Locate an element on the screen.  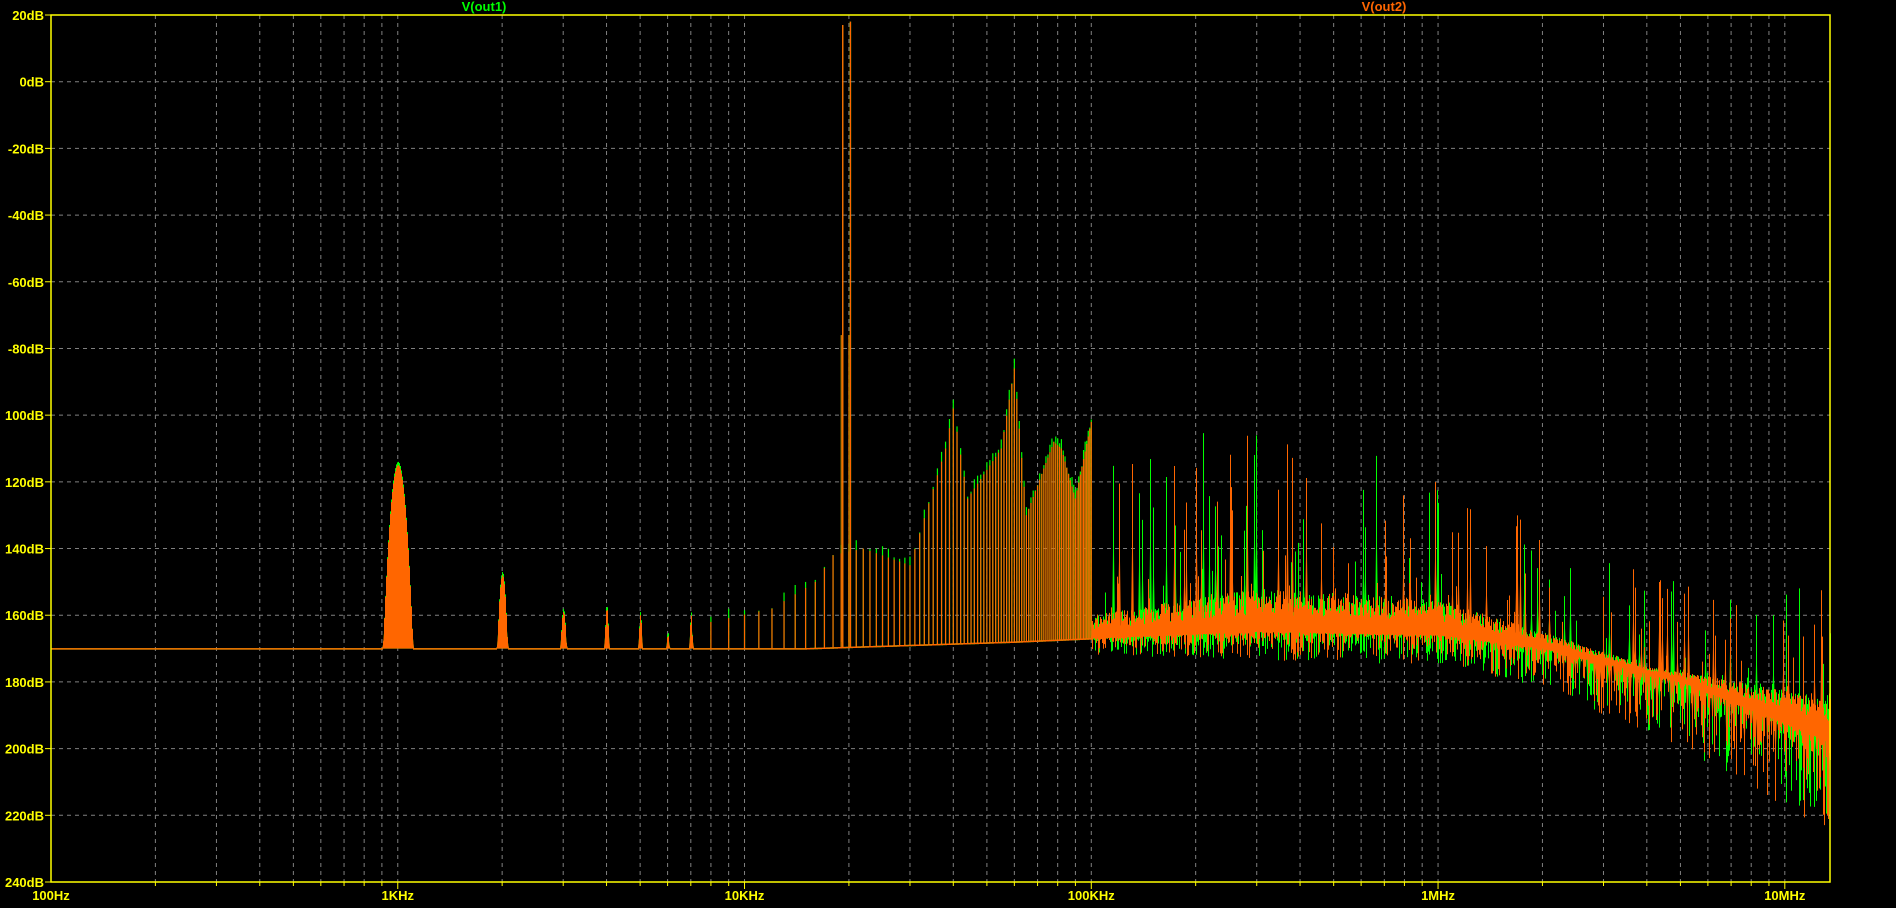
legend-v-out1: V(out1) is located at coordinates (484, 7).